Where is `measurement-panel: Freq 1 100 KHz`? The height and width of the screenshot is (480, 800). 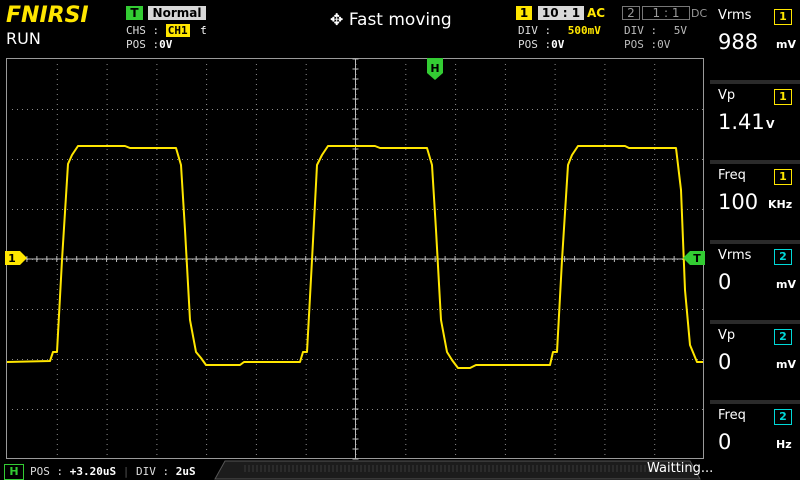 measurement-panel: Freq 1 100 KHz is located at coordinates (755, 201).